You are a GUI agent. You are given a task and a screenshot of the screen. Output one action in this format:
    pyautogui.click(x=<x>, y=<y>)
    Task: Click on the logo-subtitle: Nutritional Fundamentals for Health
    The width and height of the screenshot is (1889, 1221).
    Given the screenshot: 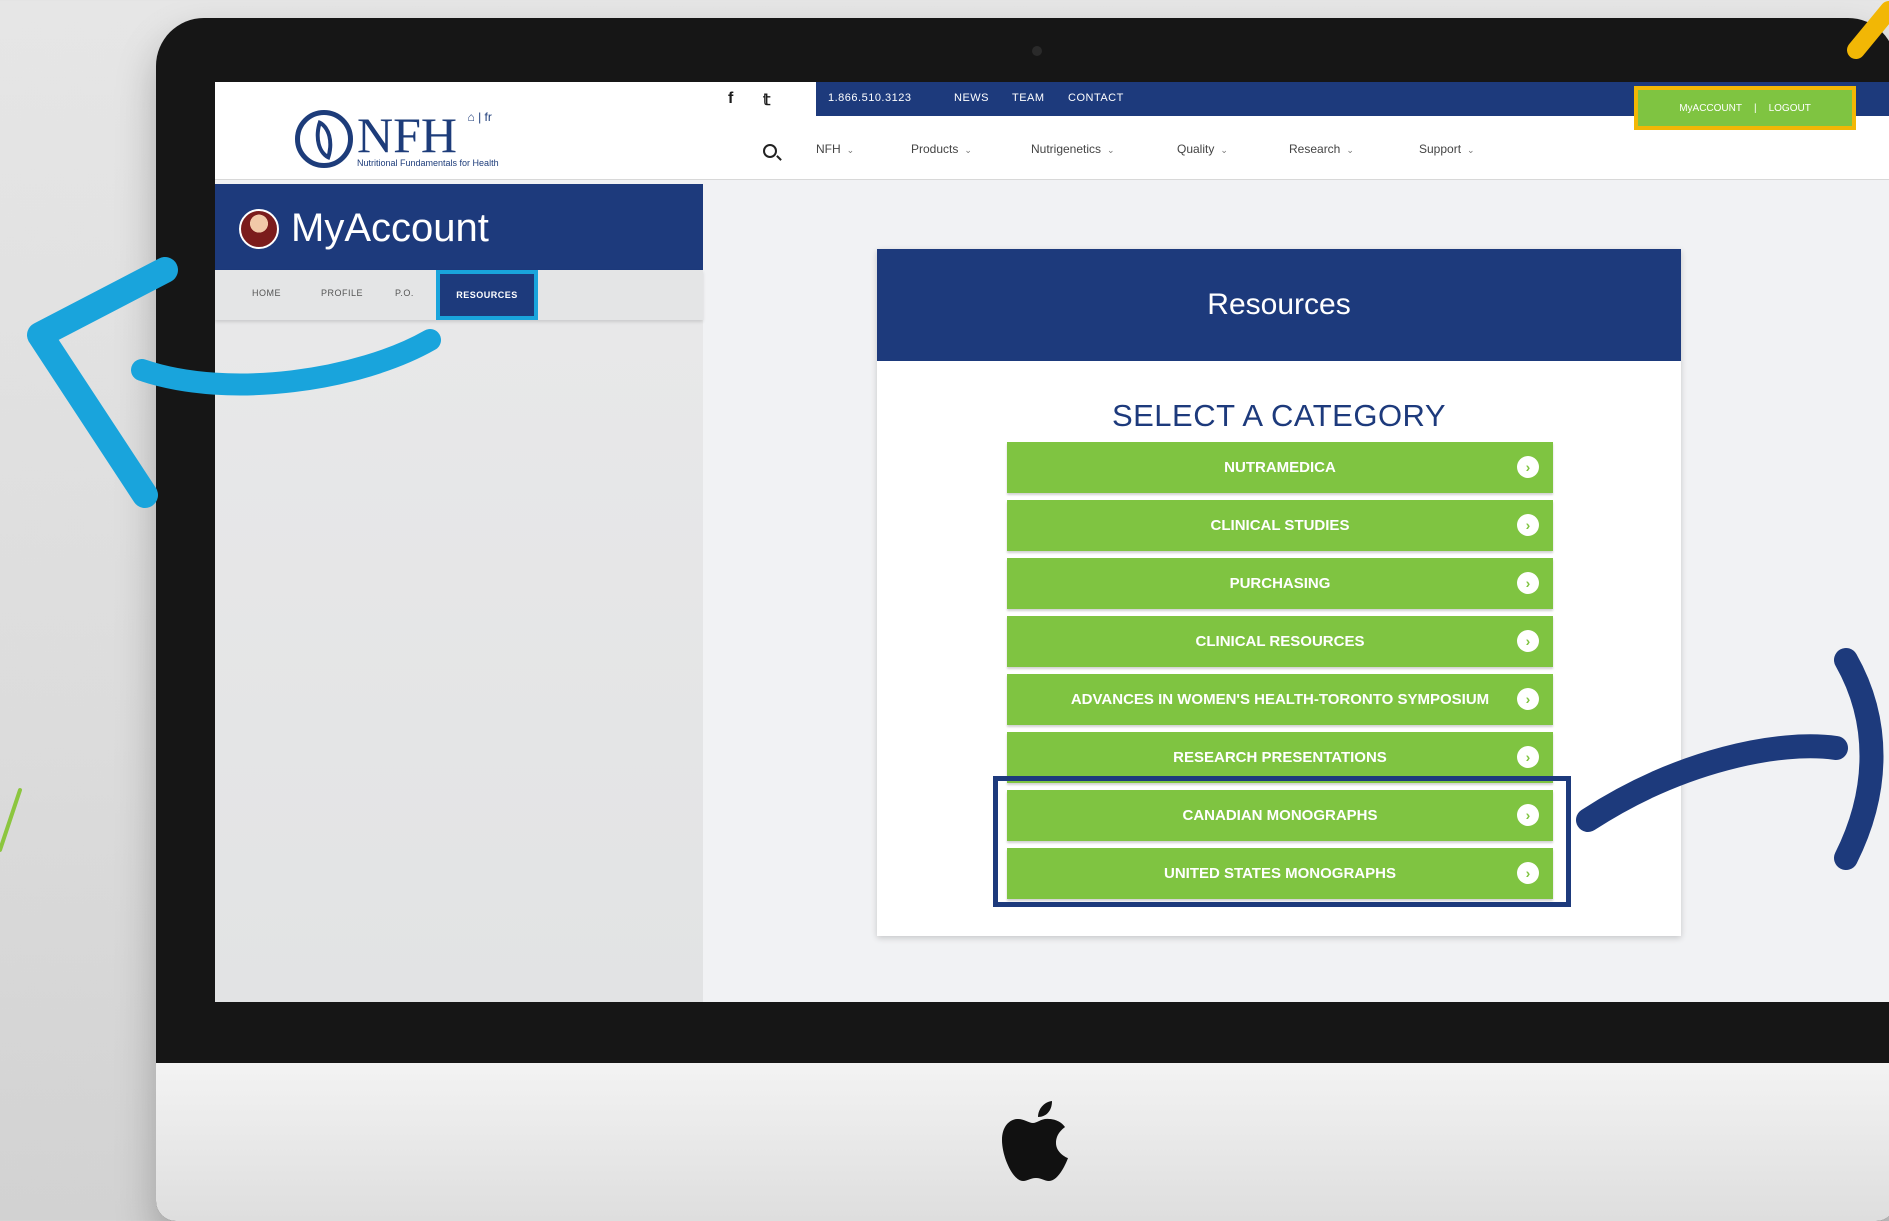 What is the action you would take?
    pyautogui.click(x=428, y=163)
    